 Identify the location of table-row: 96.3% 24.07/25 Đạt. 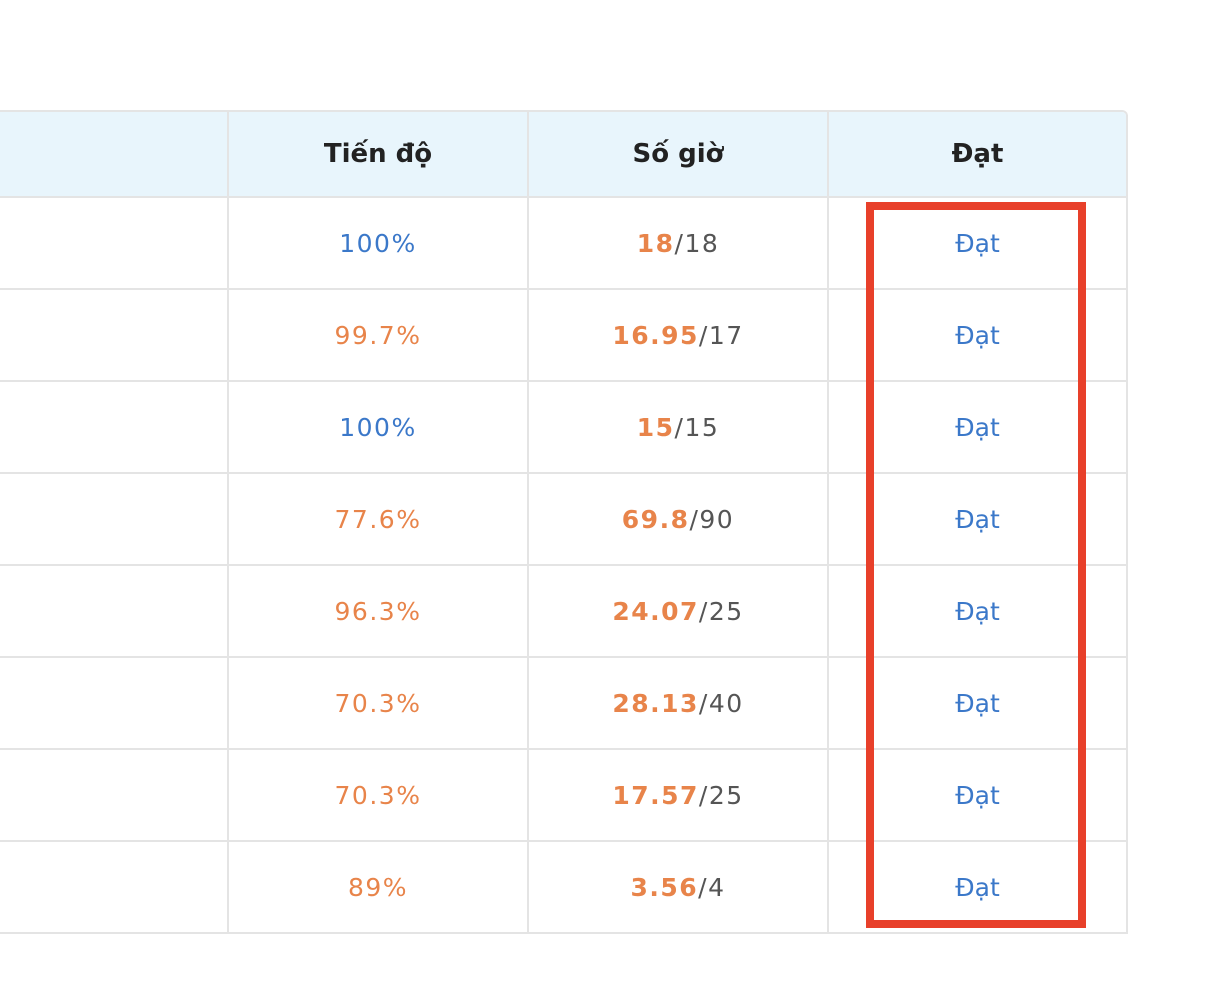
(563, 611).